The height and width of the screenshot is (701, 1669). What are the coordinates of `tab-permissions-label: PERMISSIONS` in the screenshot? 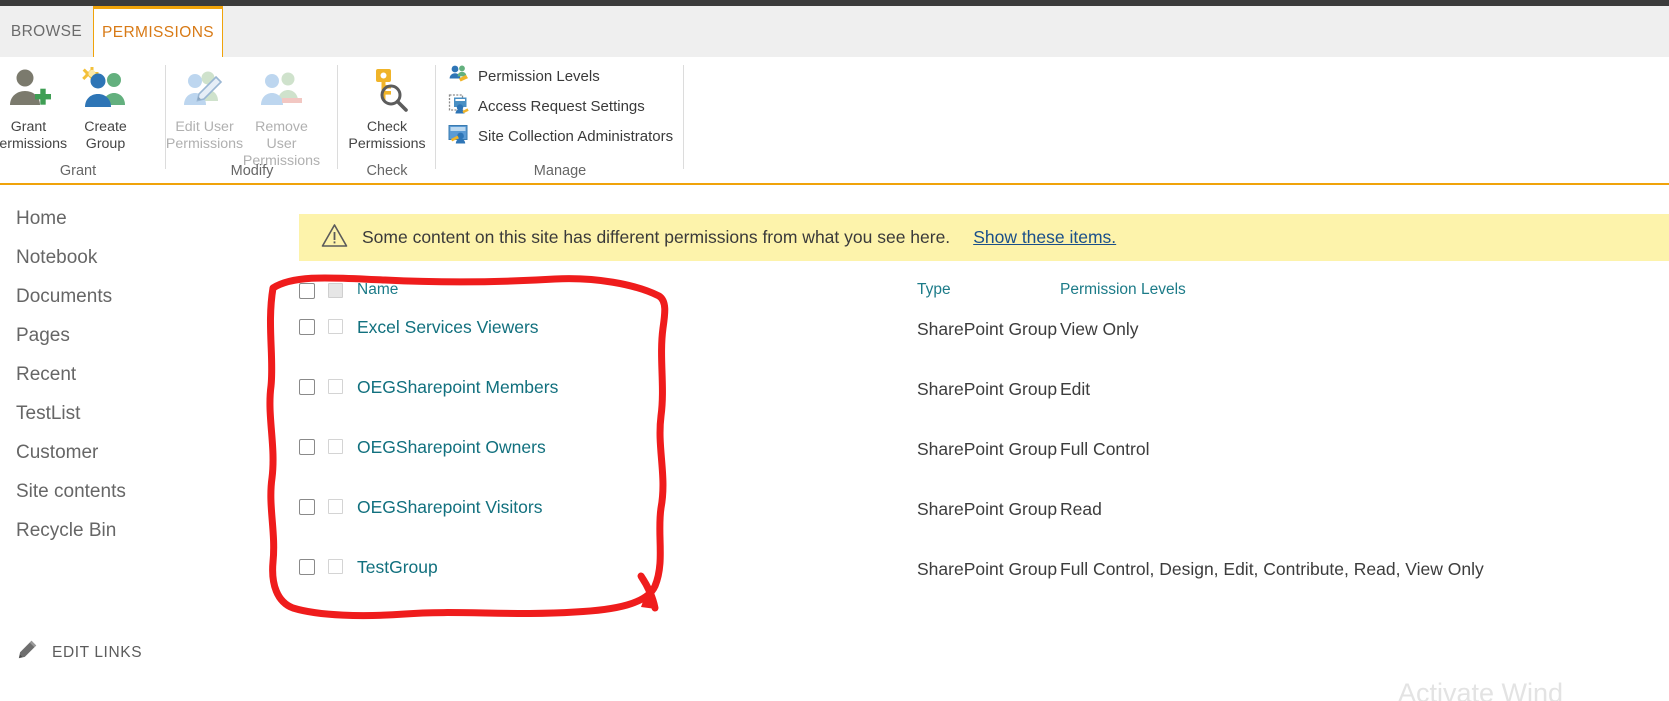 It's located at (158, 32).